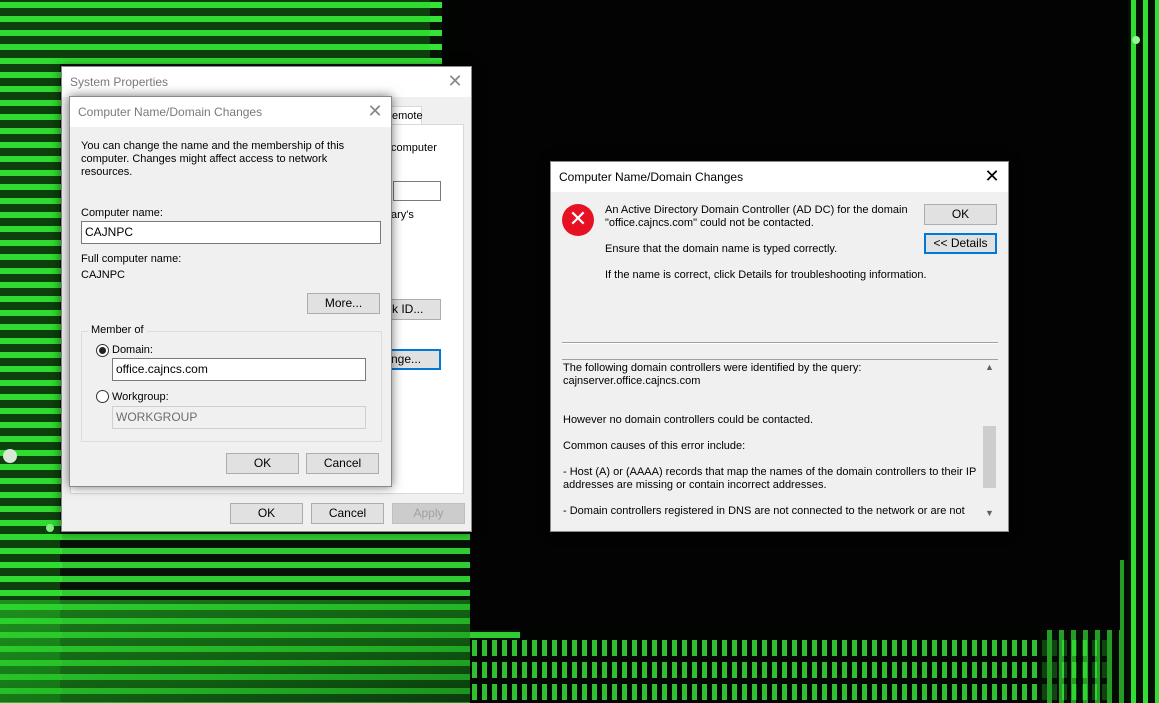  I want to click on tab-remote: emote, so click(405, 115).